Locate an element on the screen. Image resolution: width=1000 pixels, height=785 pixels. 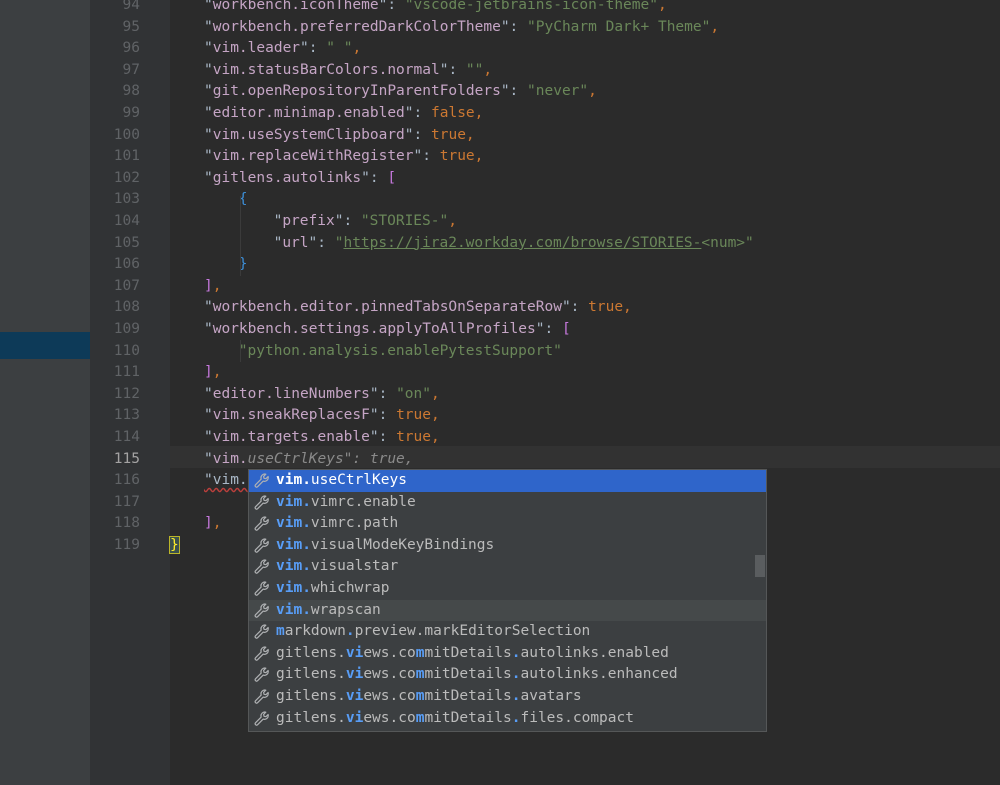
completion-item: vim.whichwrap is located at coordinates (507, 589).